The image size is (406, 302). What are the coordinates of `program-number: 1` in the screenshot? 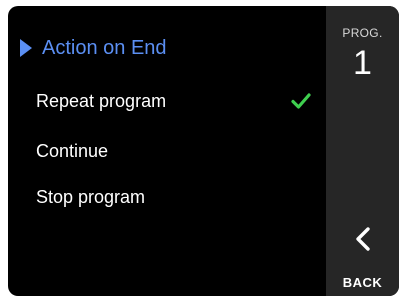 It's located at (362, 63).